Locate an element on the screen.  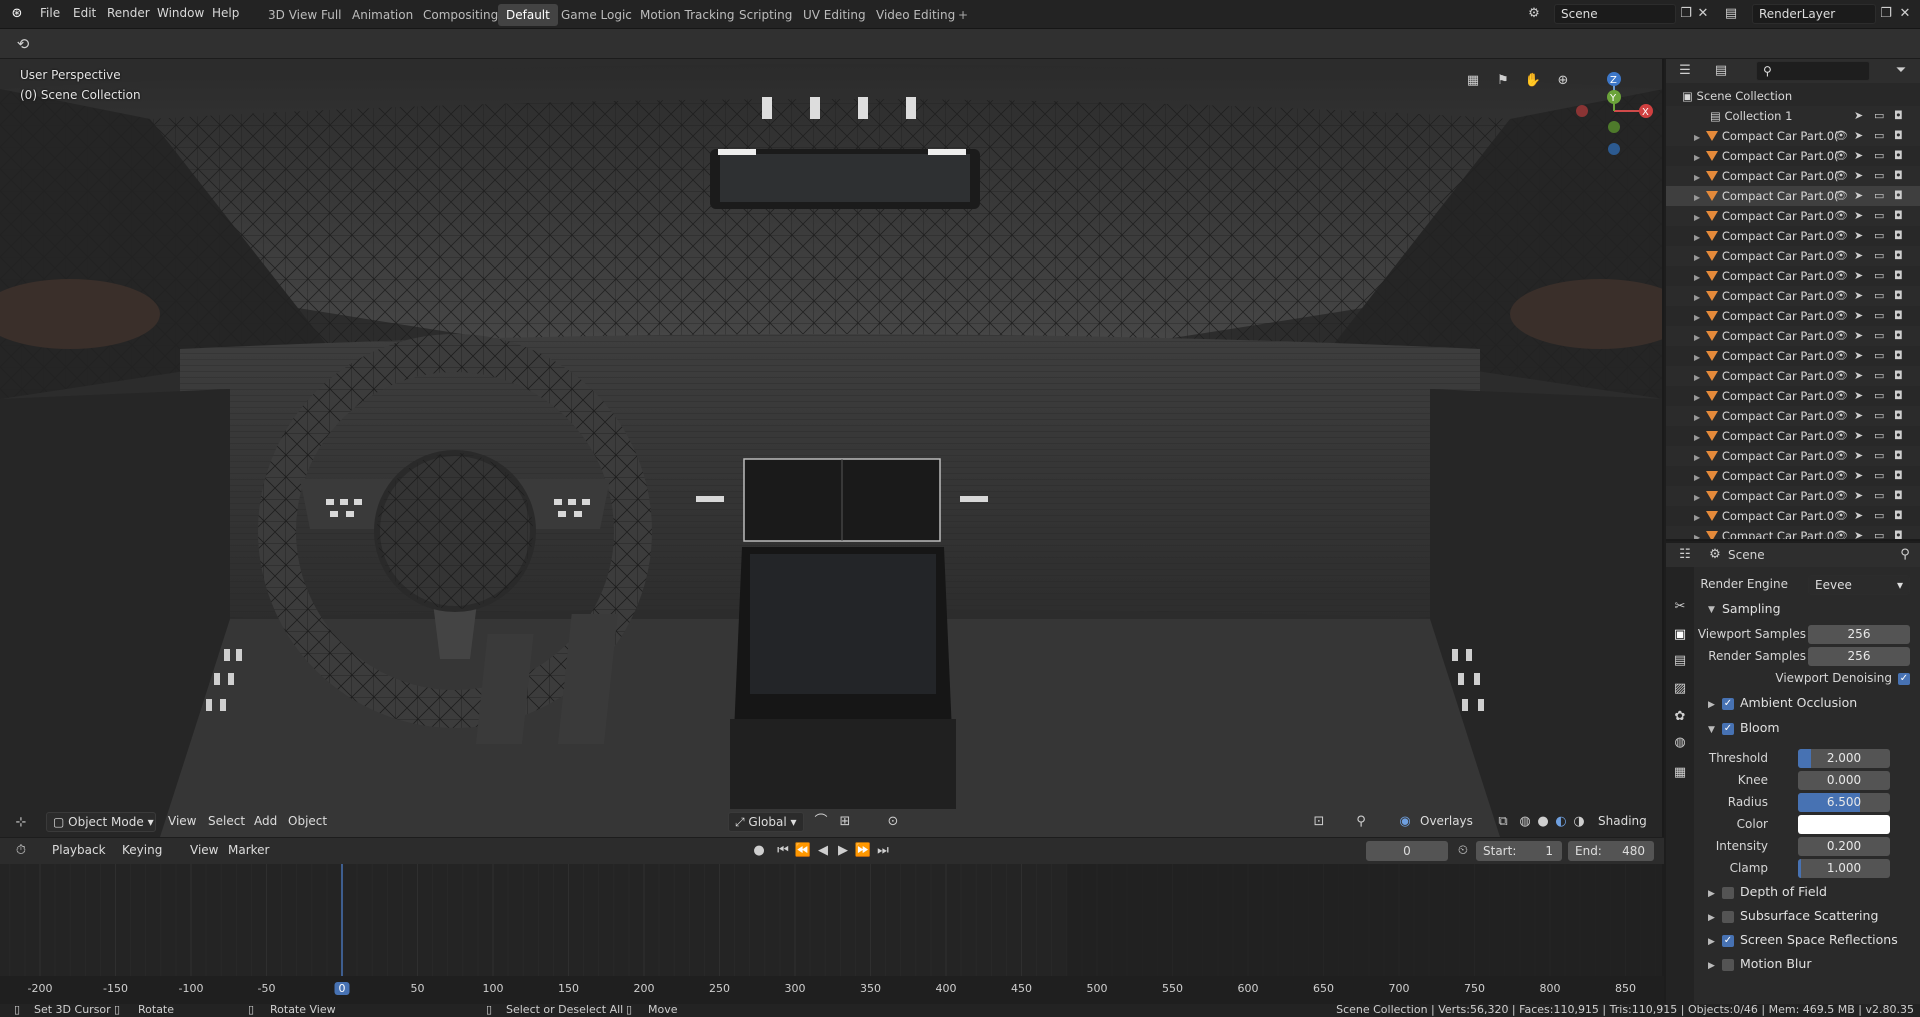
pin-icon: ⚲ is located at coordinates (1905, 555).